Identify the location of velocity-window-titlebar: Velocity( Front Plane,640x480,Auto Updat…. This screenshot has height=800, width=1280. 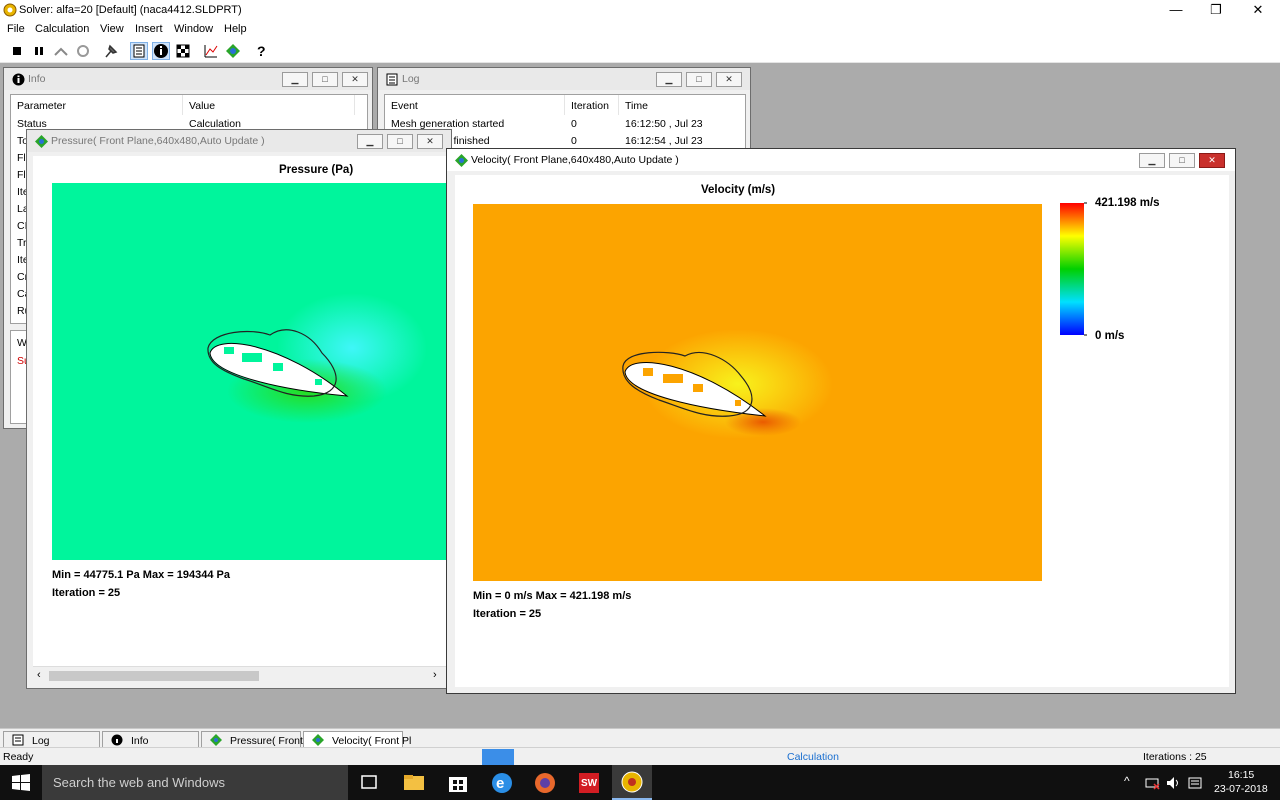
(841, 160).